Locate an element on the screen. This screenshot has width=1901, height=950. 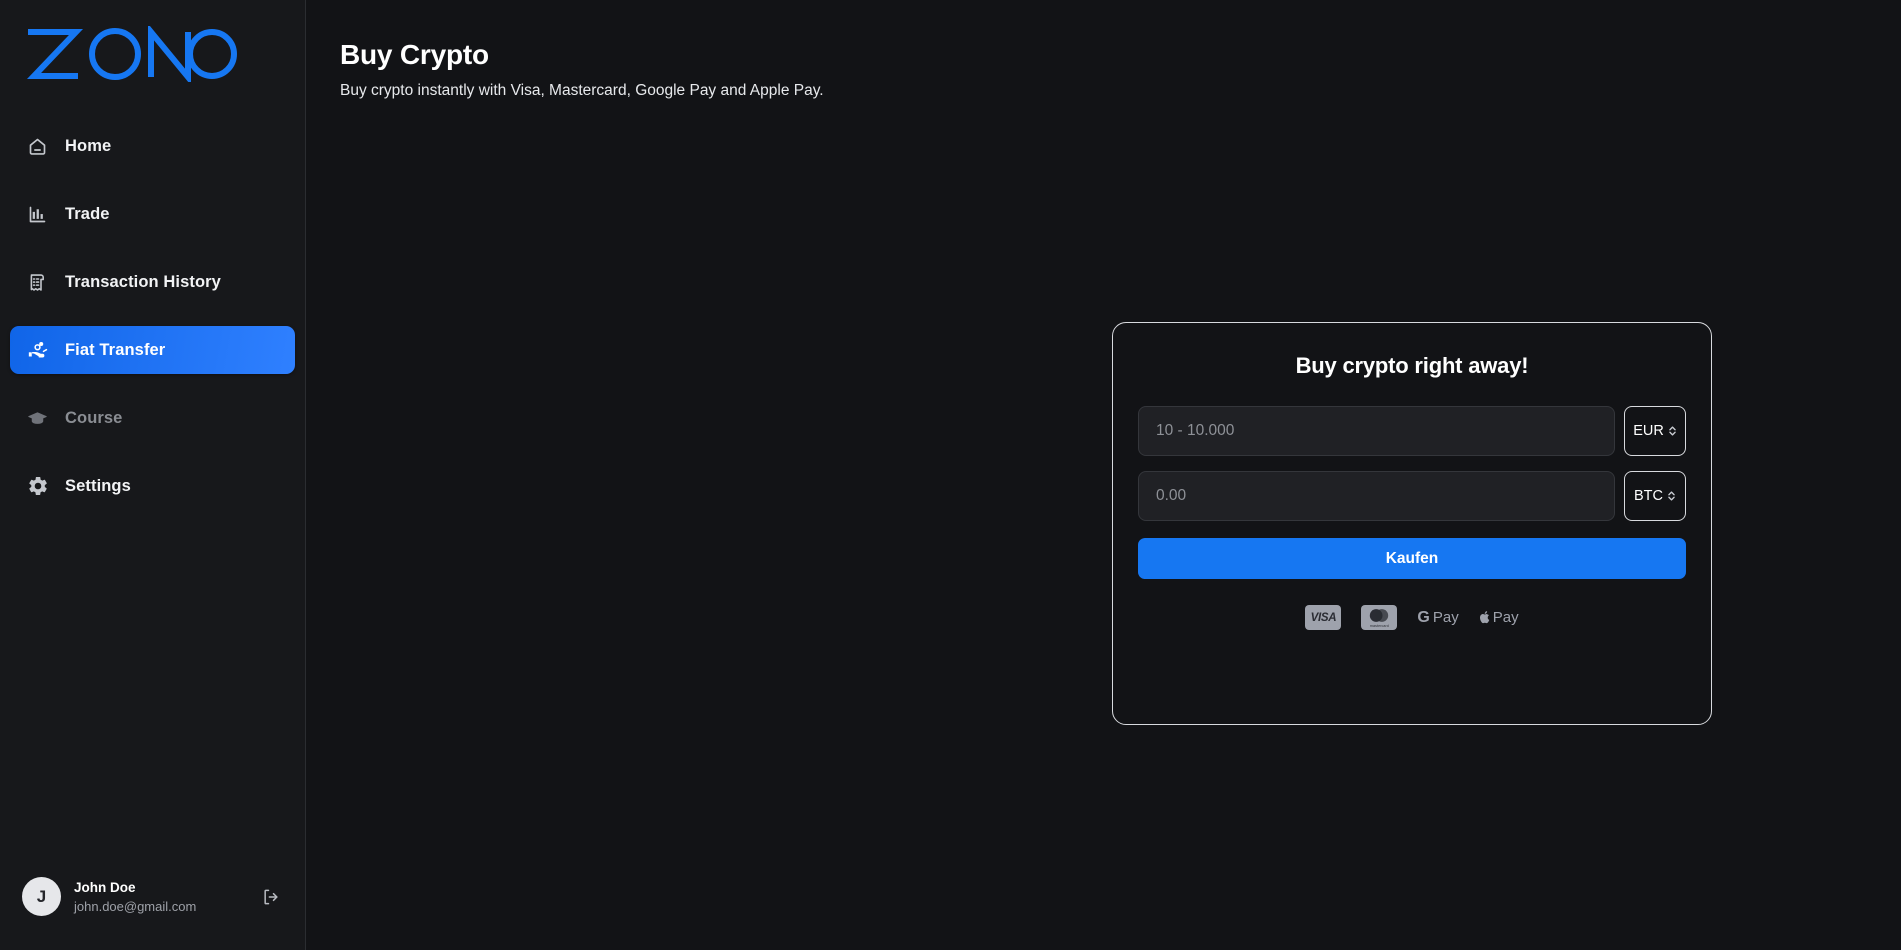
visa-label: VISA is located at coordinates (1323, 617).